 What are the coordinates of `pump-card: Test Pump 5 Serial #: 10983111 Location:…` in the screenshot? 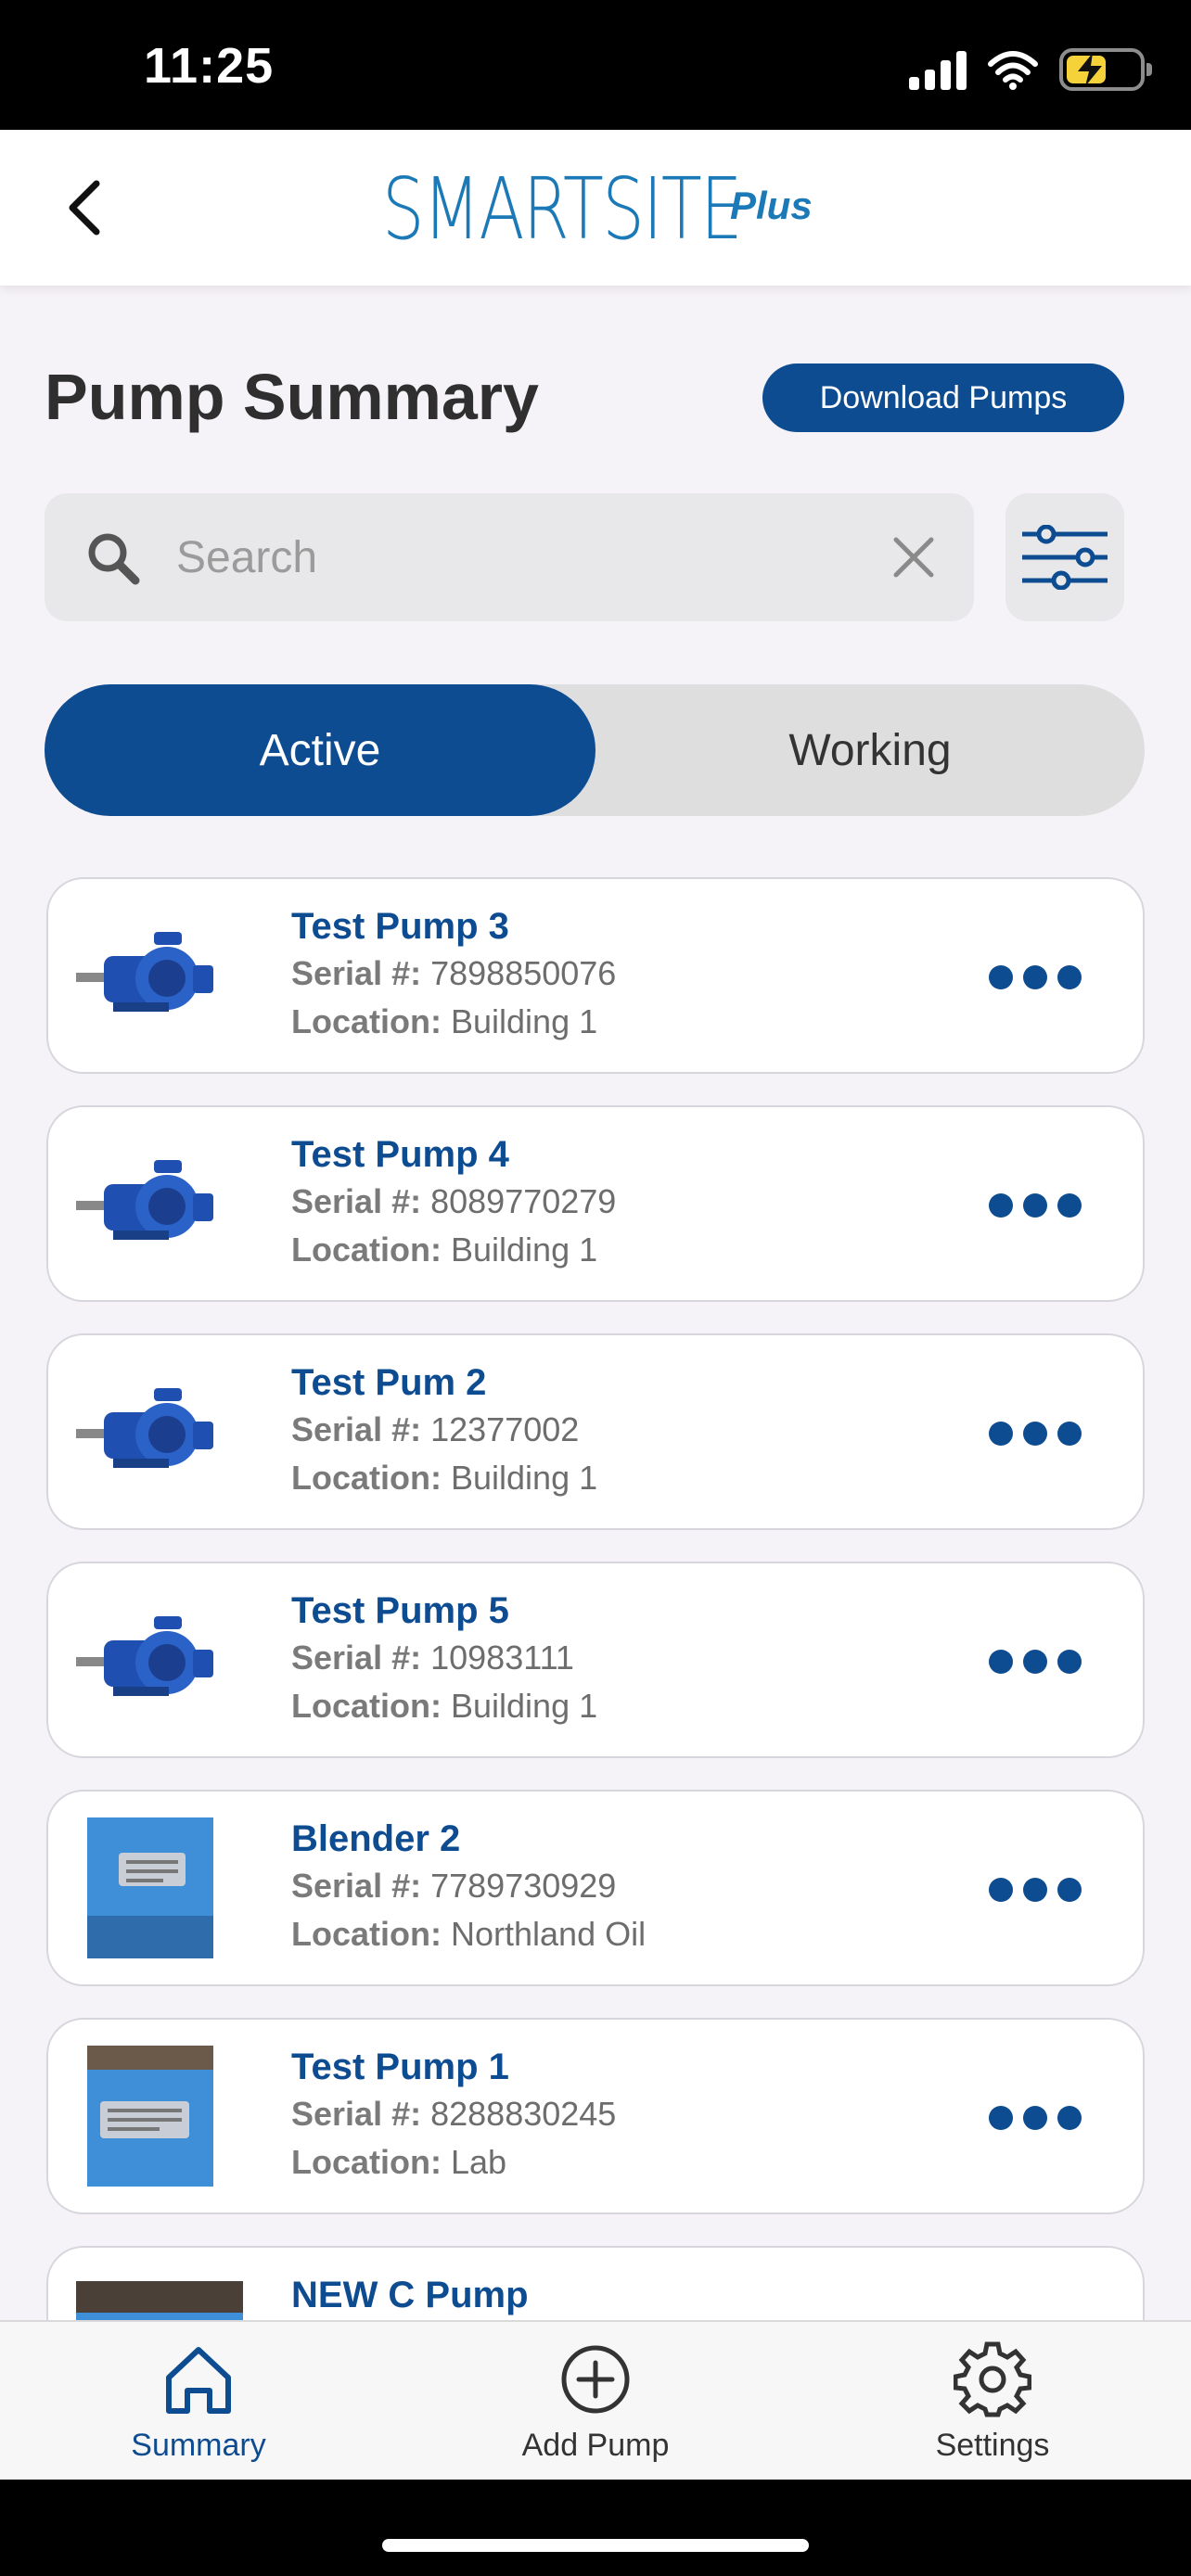 It's located at (595, 1660).